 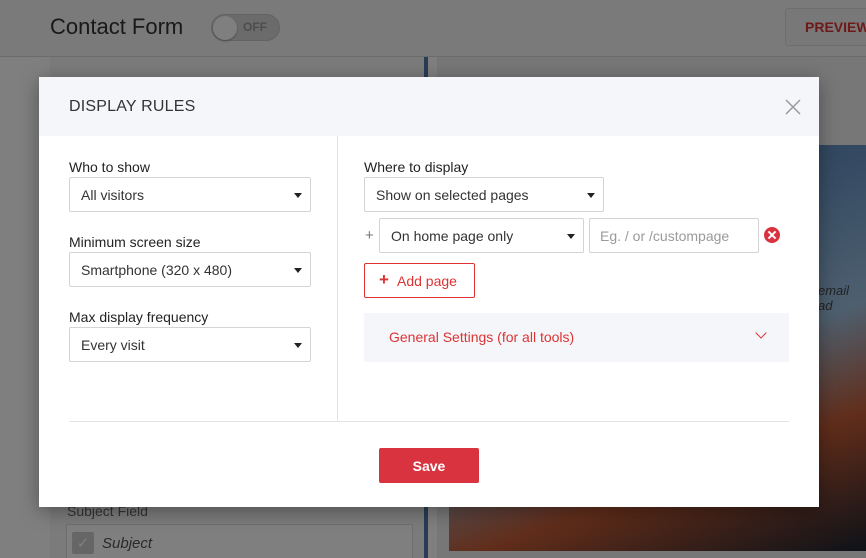 I want to click on max-frequency-select: Every visit, so click(x=190, y=344).